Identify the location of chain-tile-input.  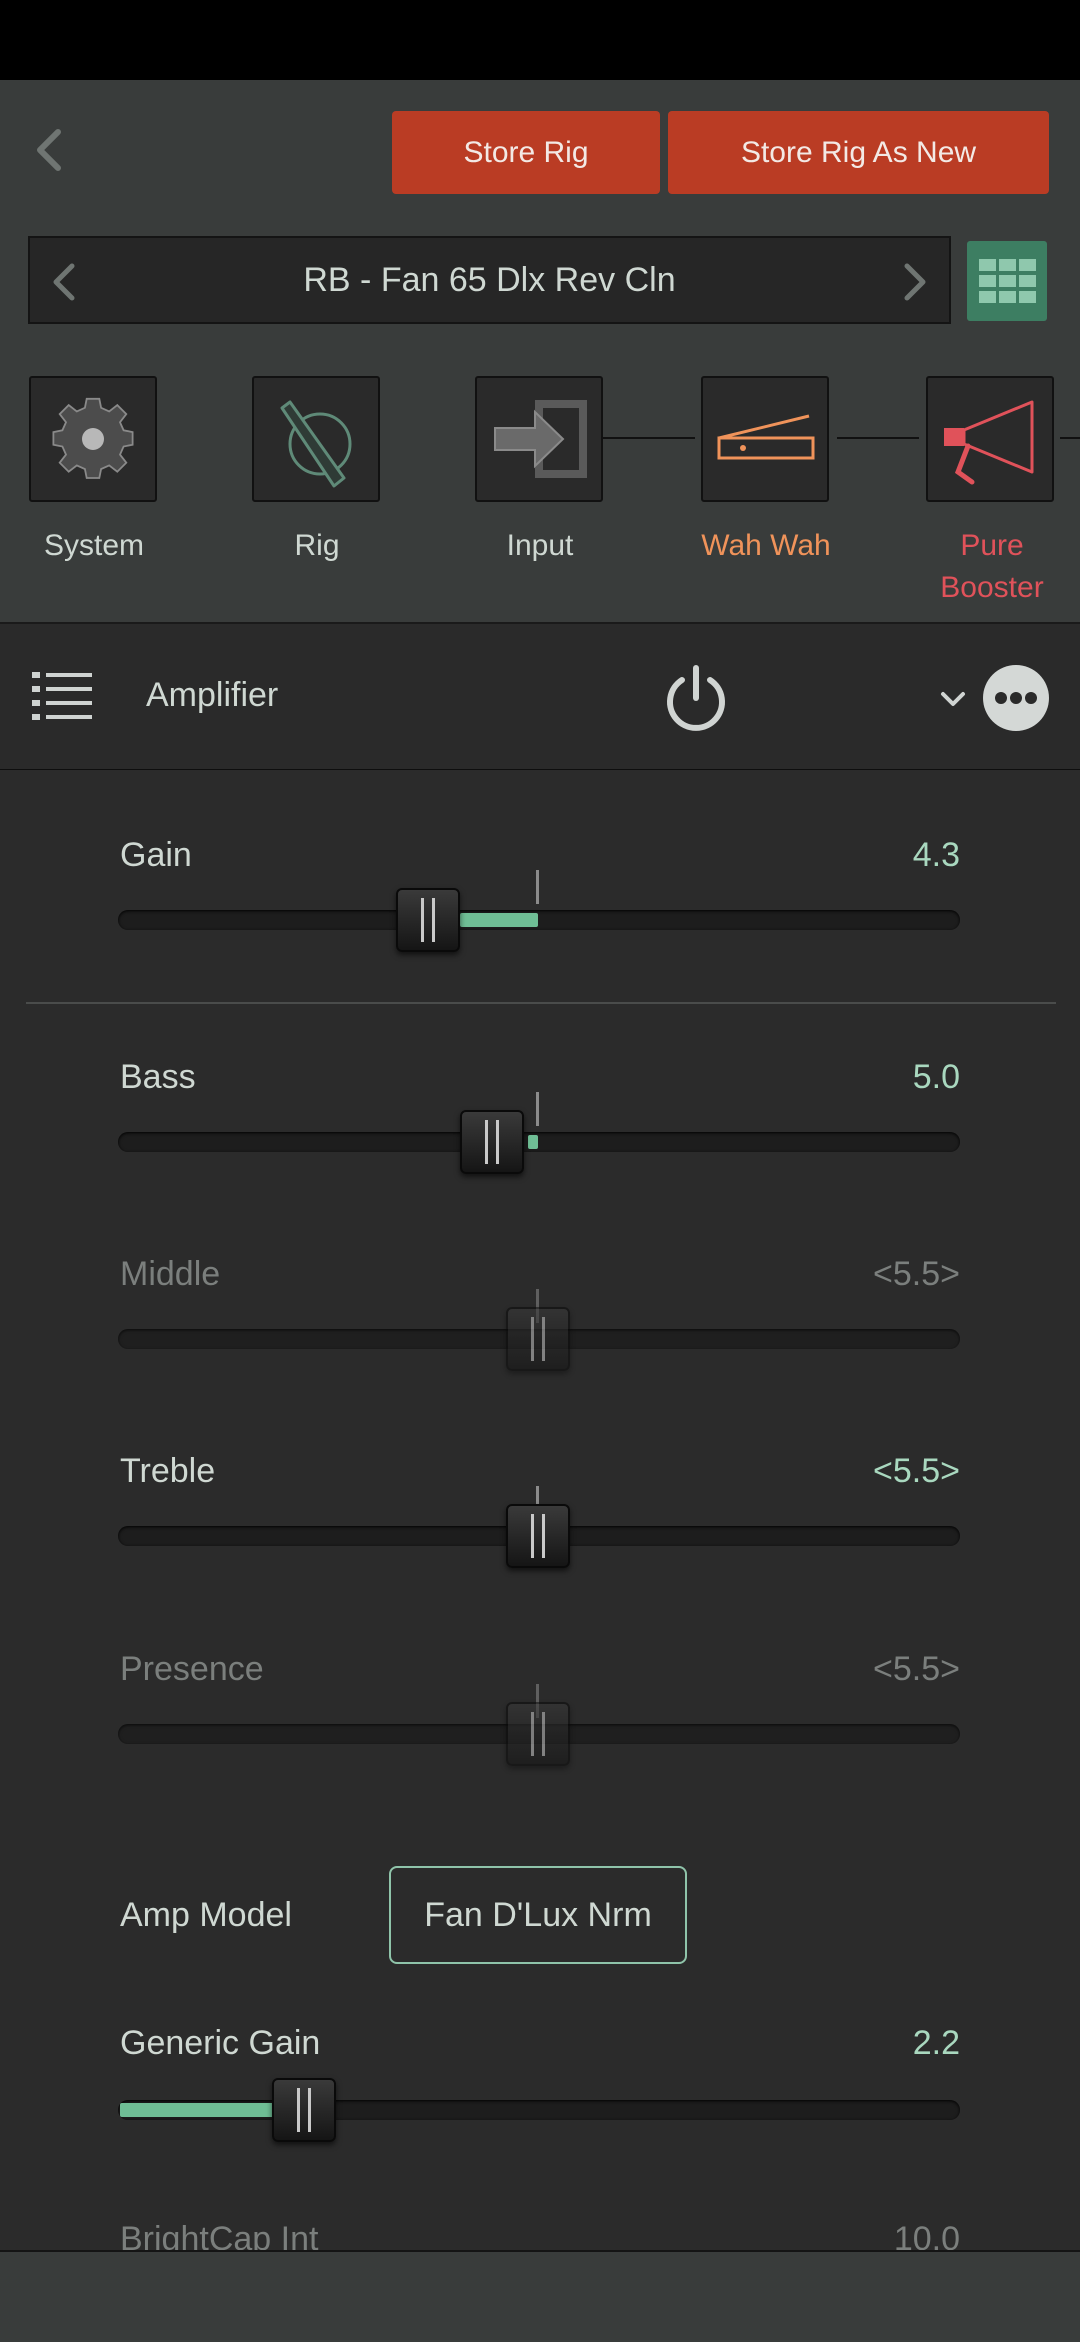
(539, 439).